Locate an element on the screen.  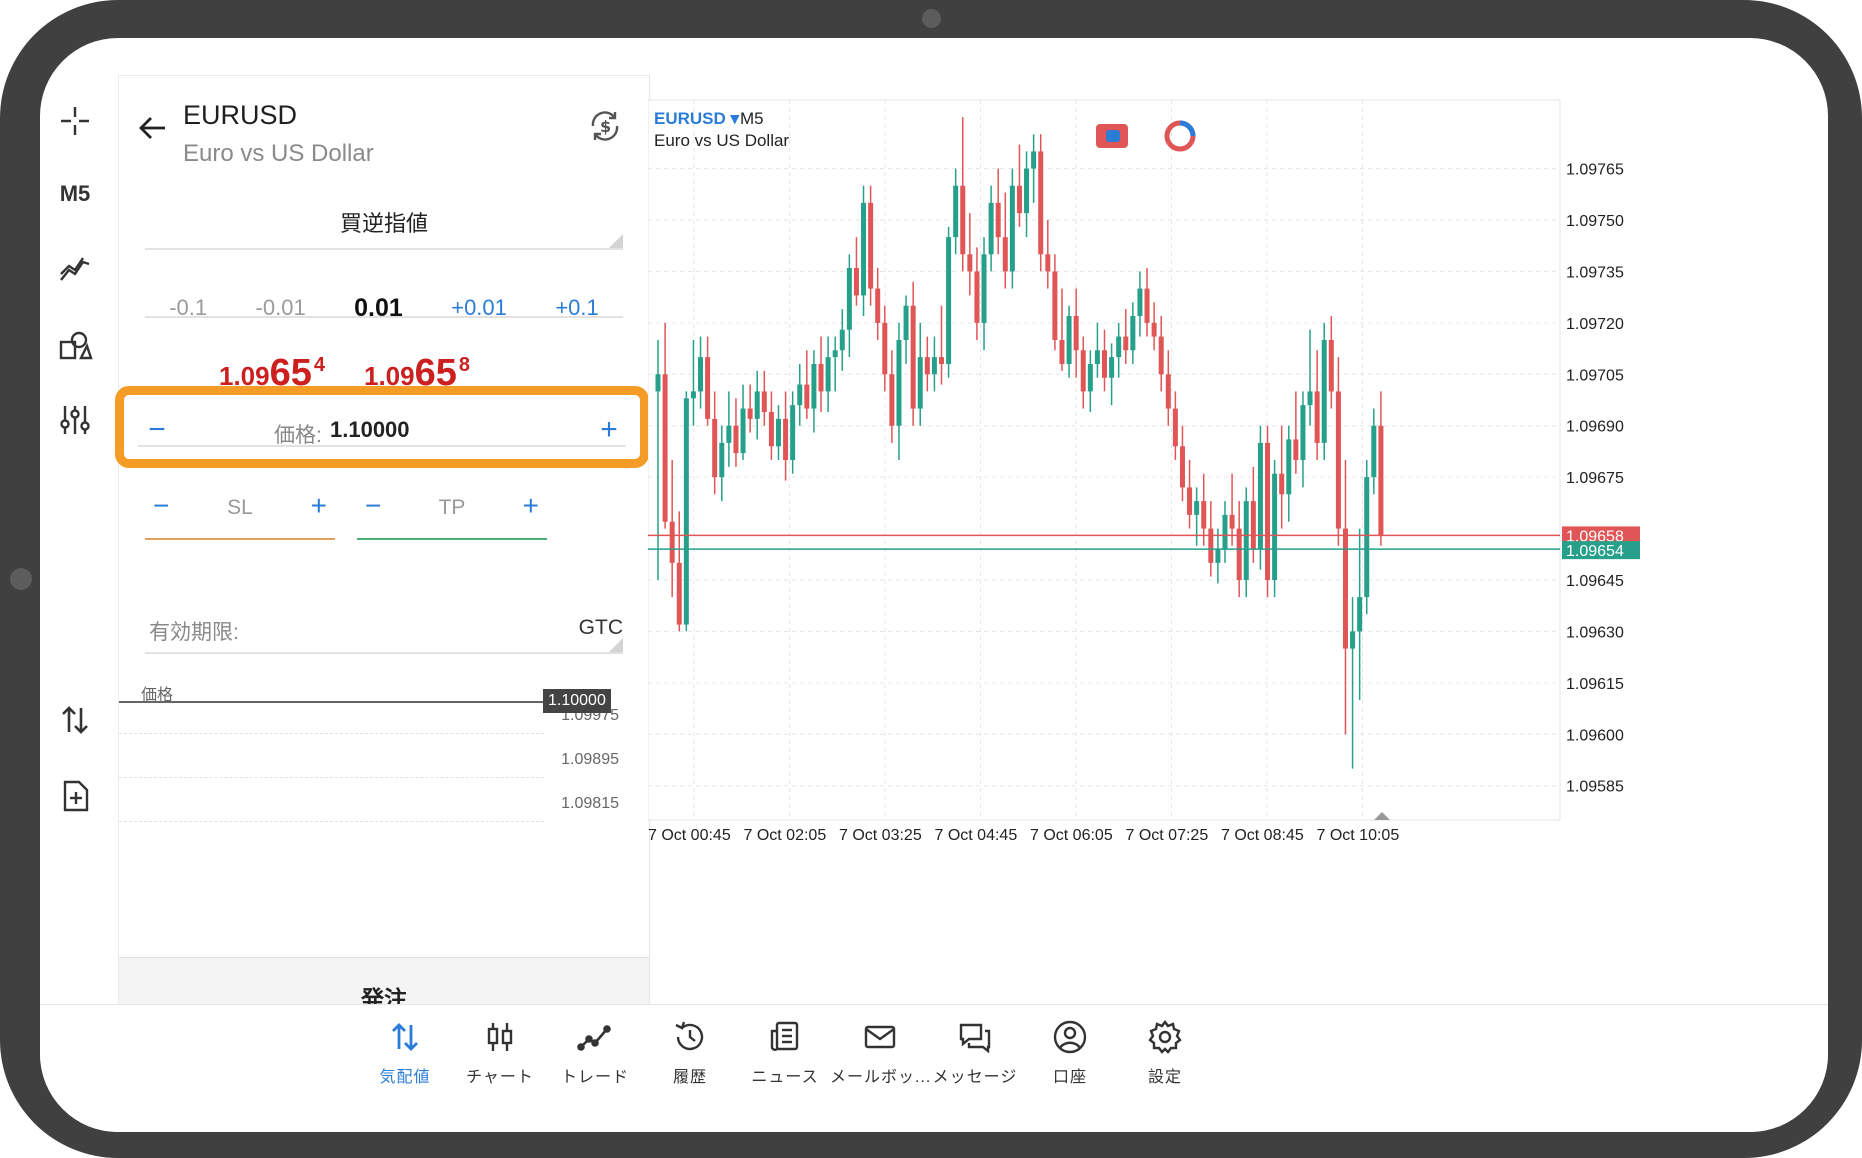
volume-value: 0.01 is located at coordinates (378, 308).